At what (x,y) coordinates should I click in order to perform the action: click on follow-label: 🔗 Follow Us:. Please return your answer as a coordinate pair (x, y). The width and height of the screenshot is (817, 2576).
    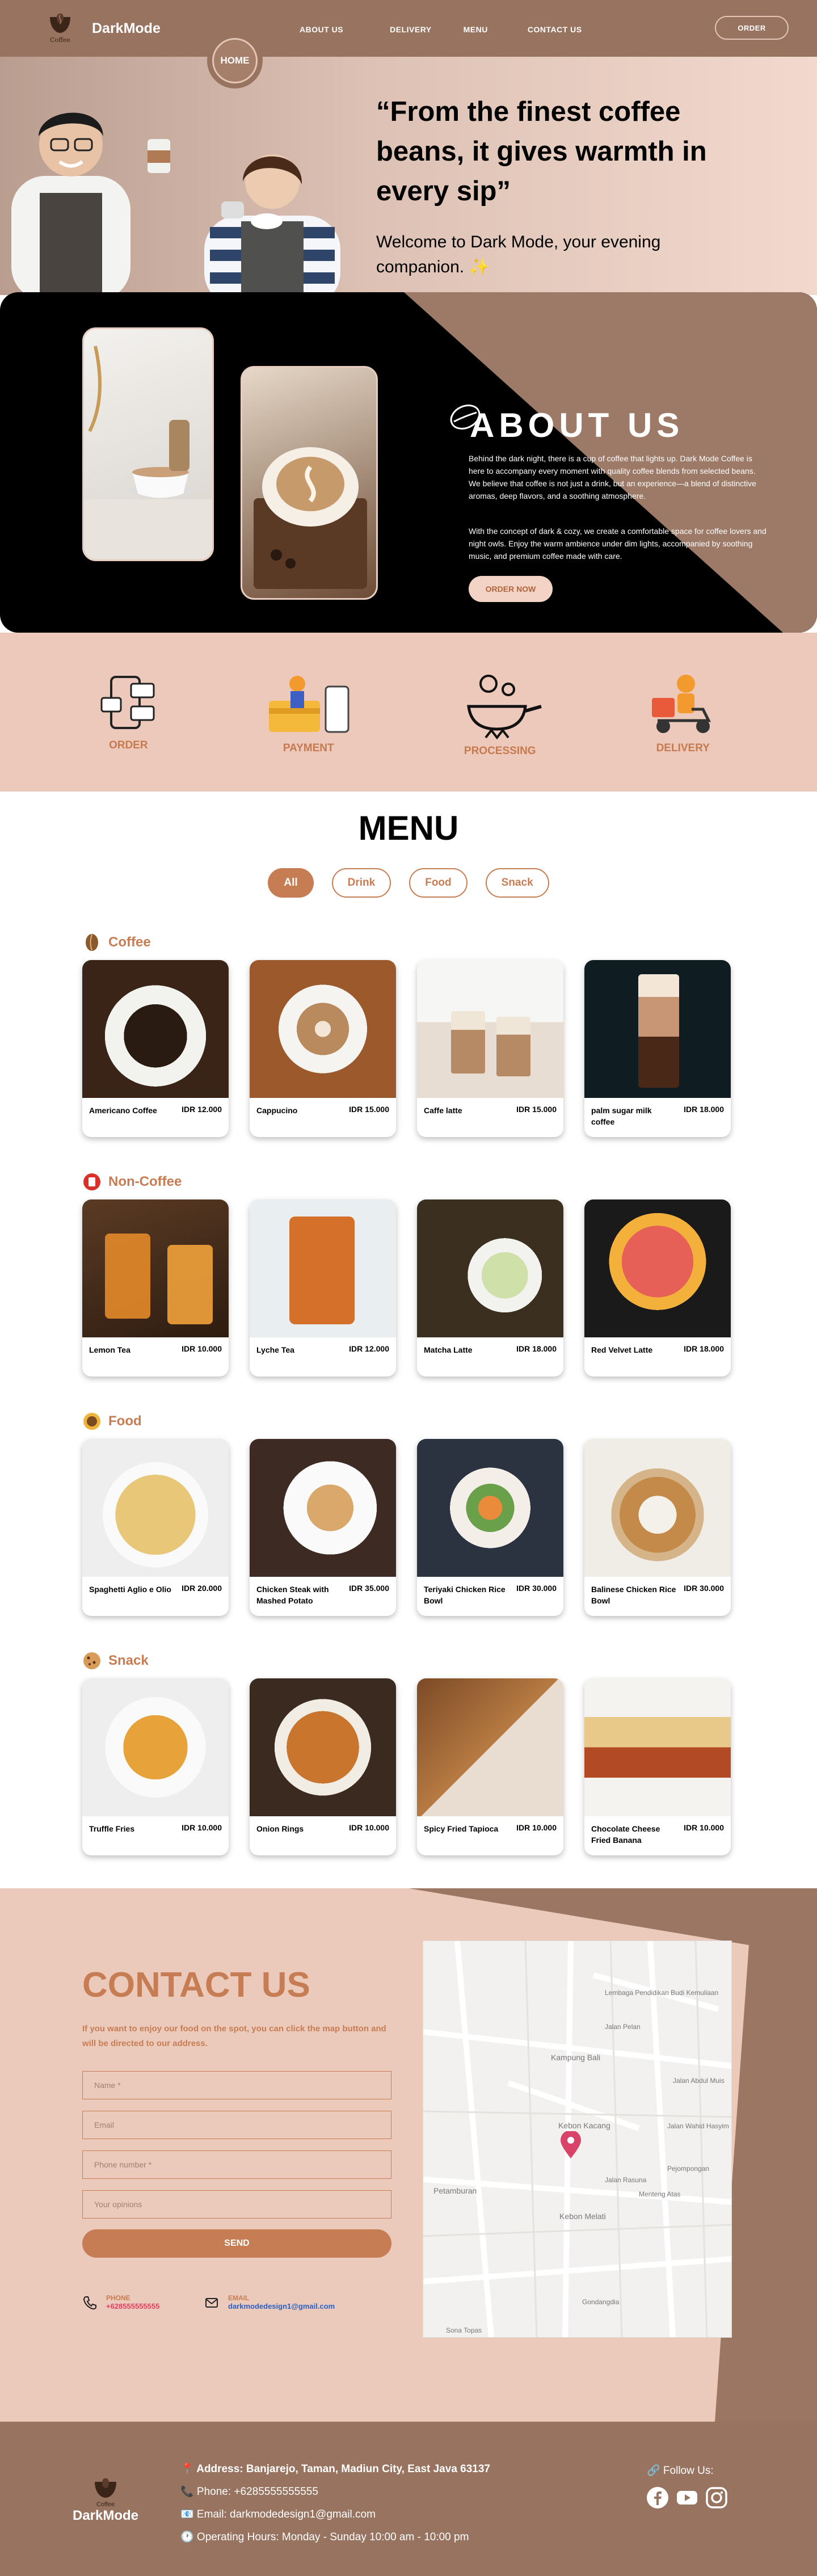
    Looking at the image, I should click on (680, 2471).